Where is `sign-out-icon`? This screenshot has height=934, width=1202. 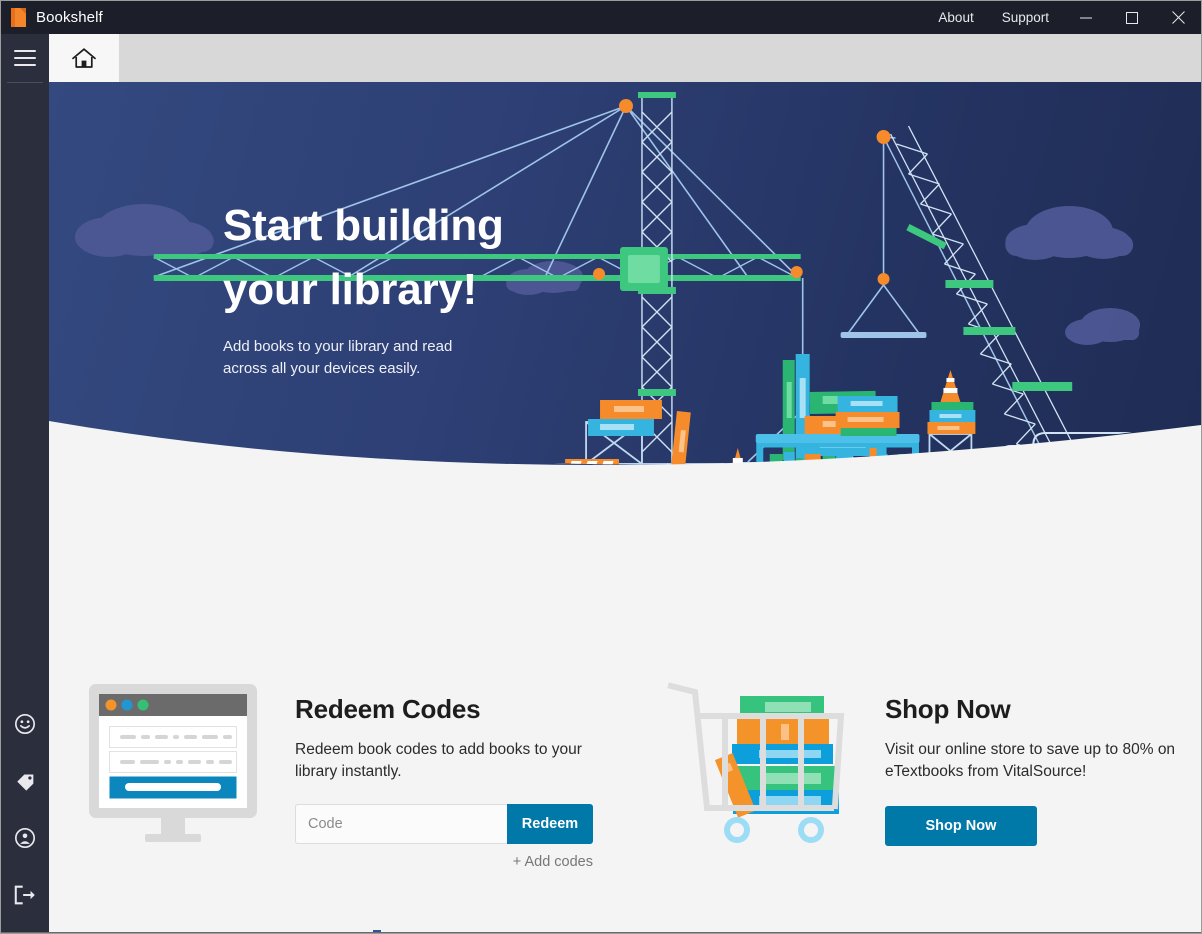 sign-out-icon is located at coordinates (24, 894).